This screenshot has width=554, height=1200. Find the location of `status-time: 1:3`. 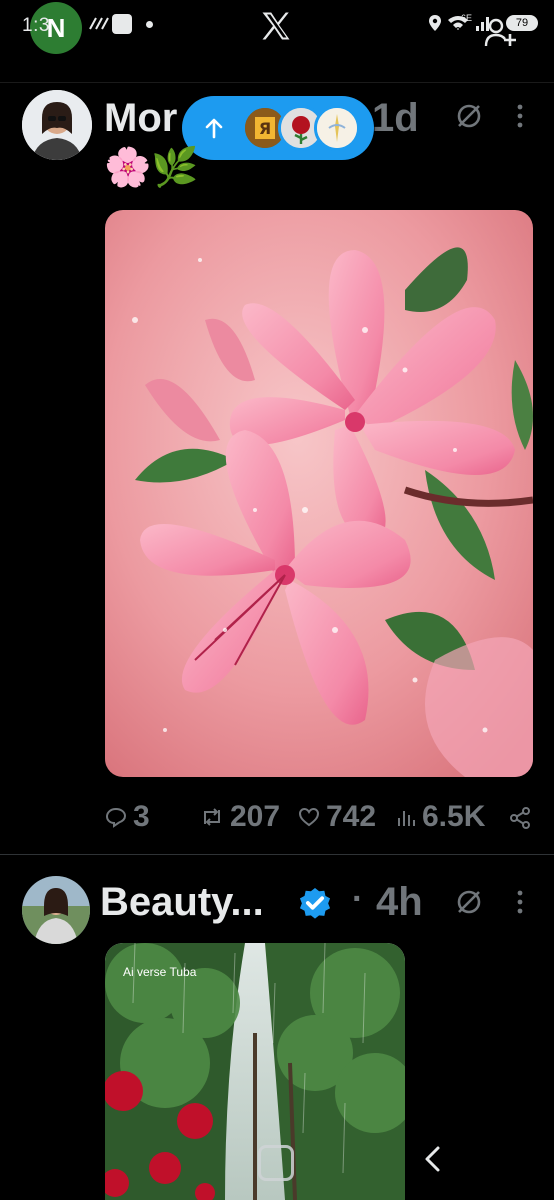

status-time: 1:3 is located at coordinates (36, 25).